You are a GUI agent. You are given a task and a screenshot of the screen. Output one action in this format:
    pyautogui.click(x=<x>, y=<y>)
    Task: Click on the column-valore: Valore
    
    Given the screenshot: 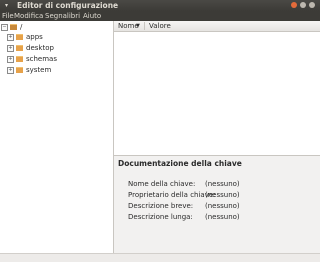 What is the action you would take?
    pyautogui.click(x=160, y=26)
    